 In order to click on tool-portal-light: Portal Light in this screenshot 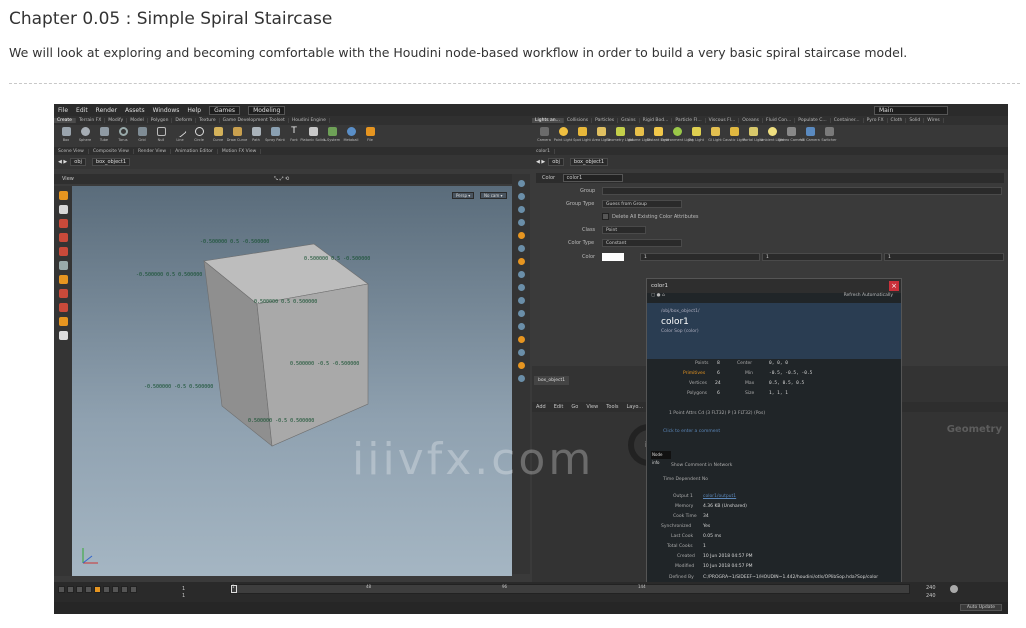, I will do `click(753, 135)`.